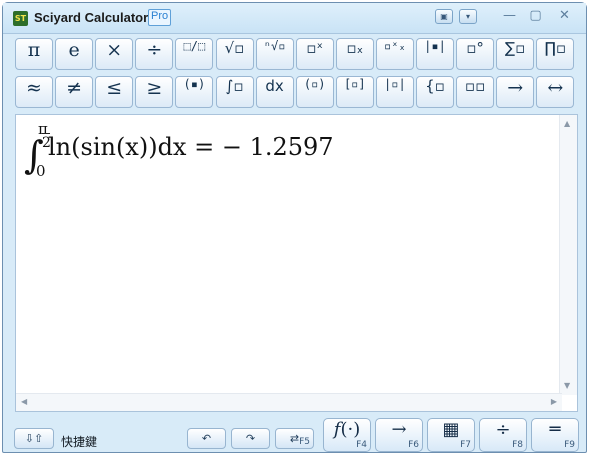 This screenshot has height=457, width=591. What do you see at coordinates (41, 171) in the screenshot?
I see `integral-lower-limit: 0` at bounding box center [41, 171].